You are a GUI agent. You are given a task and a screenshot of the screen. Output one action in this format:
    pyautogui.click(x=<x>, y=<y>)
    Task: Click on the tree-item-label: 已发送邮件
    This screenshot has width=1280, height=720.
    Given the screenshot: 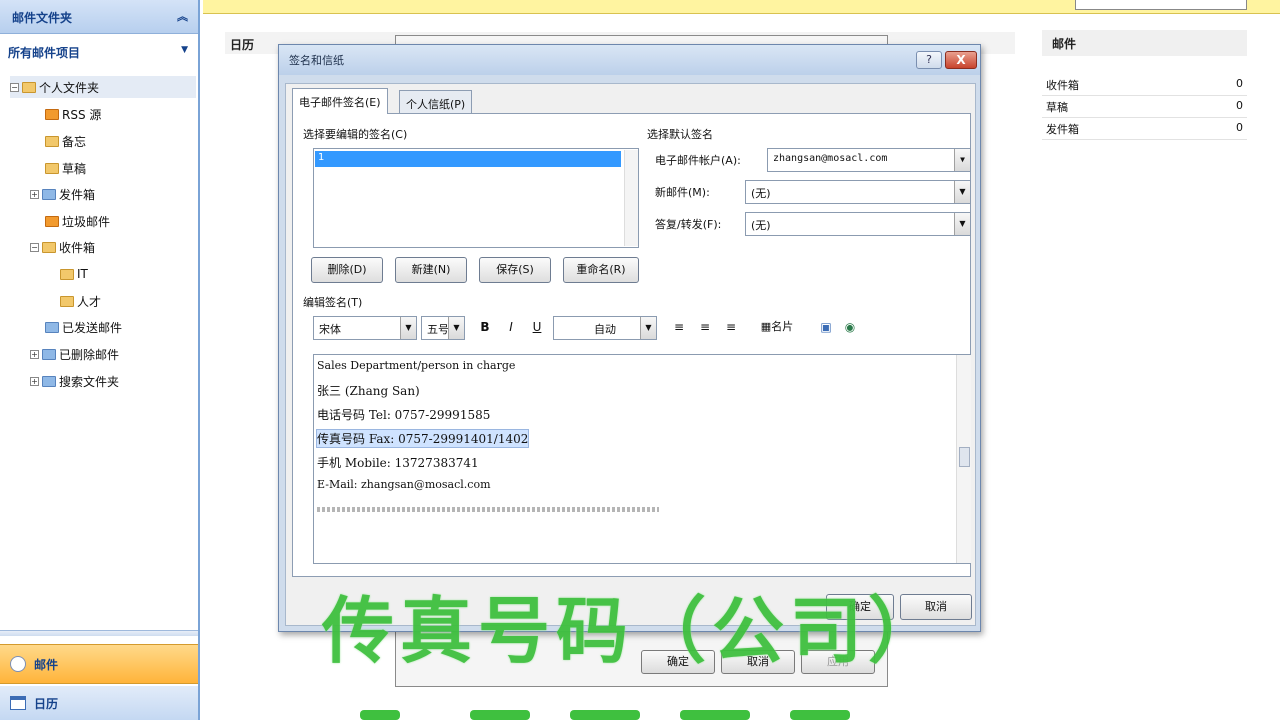 What is the action you would take?
    pyautogui.click(x=92, y=327)
    